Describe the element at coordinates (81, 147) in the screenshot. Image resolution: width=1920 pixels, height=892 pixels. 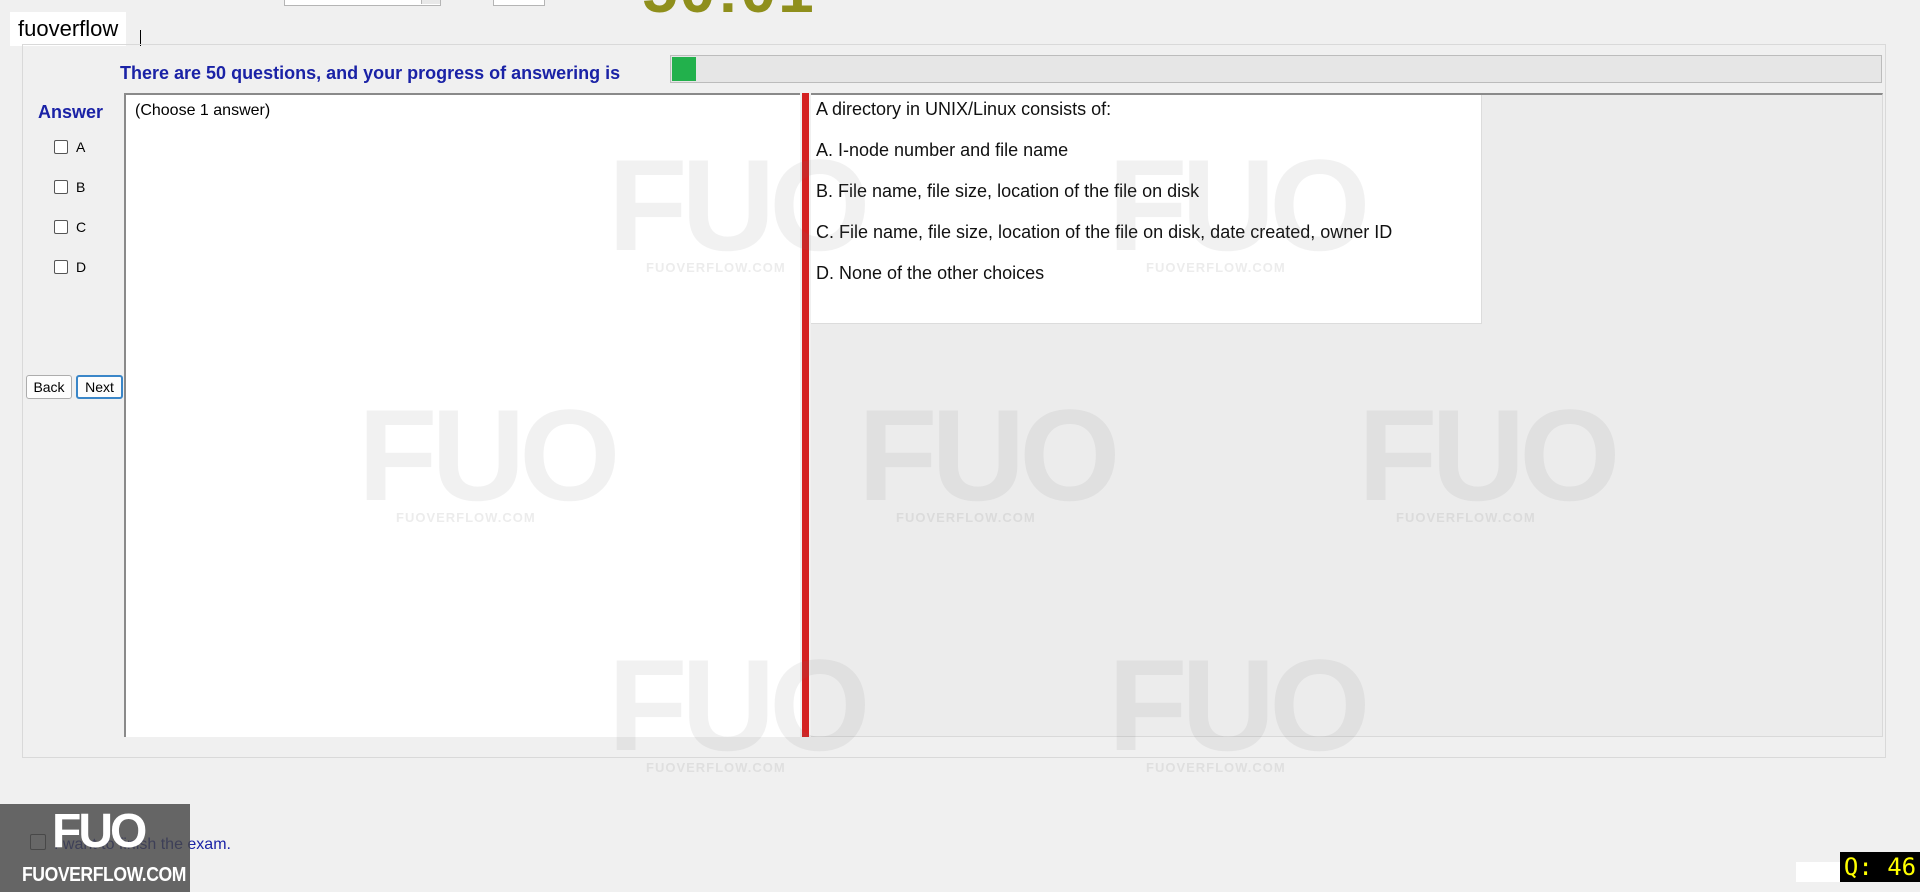
I see `option-label-a: A` at that location.